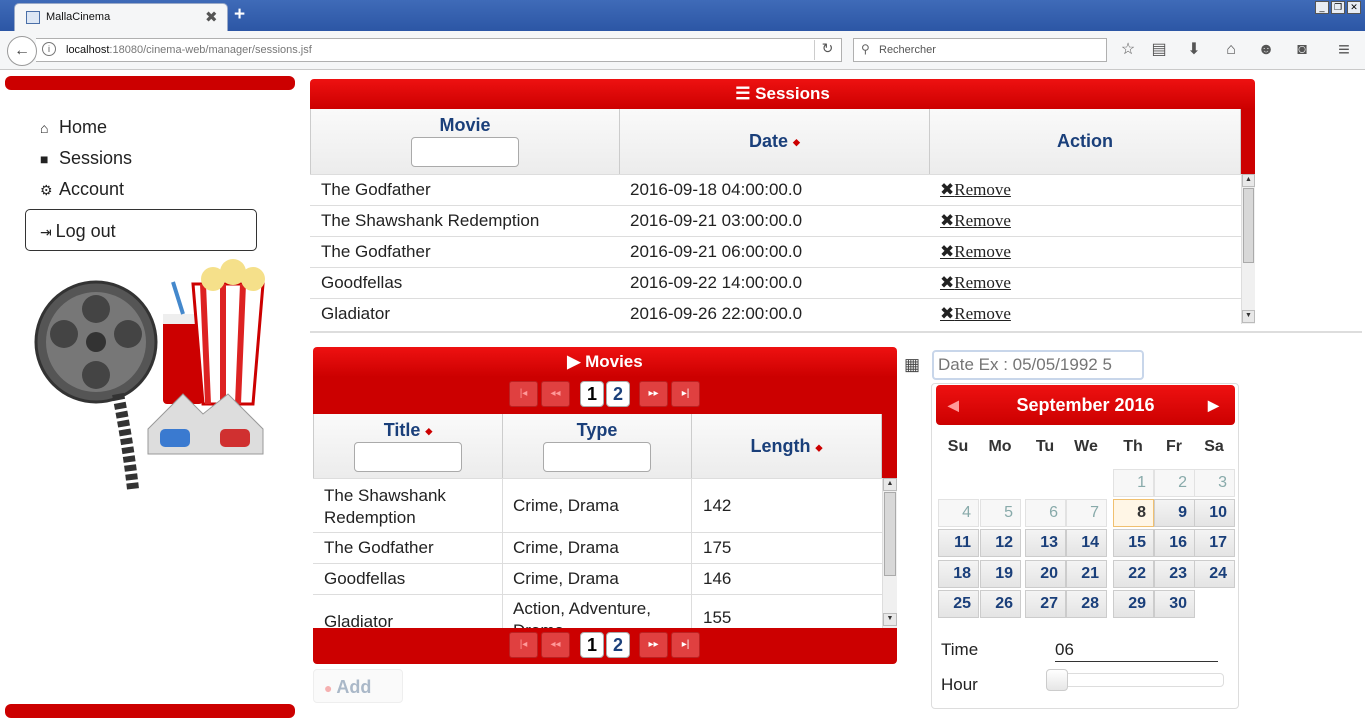 This screenshot has height=719, width=1365. Describe the element at coordinates (1159, 50) in the screenshot. I see `reading-list-icon: ▤` at that location.